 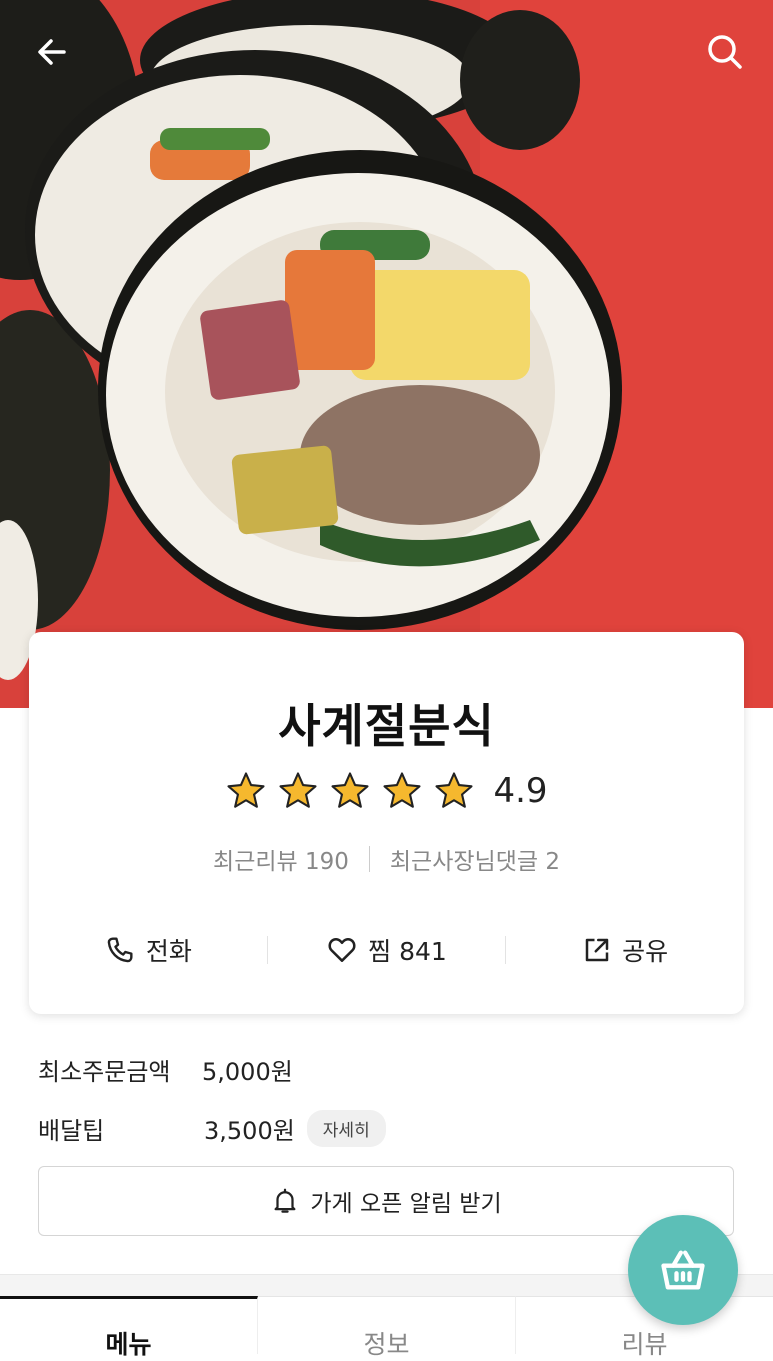 I want to click on store-open-notify-button: 가게 오픈 알림 받기, so click(x=386, y=1201).